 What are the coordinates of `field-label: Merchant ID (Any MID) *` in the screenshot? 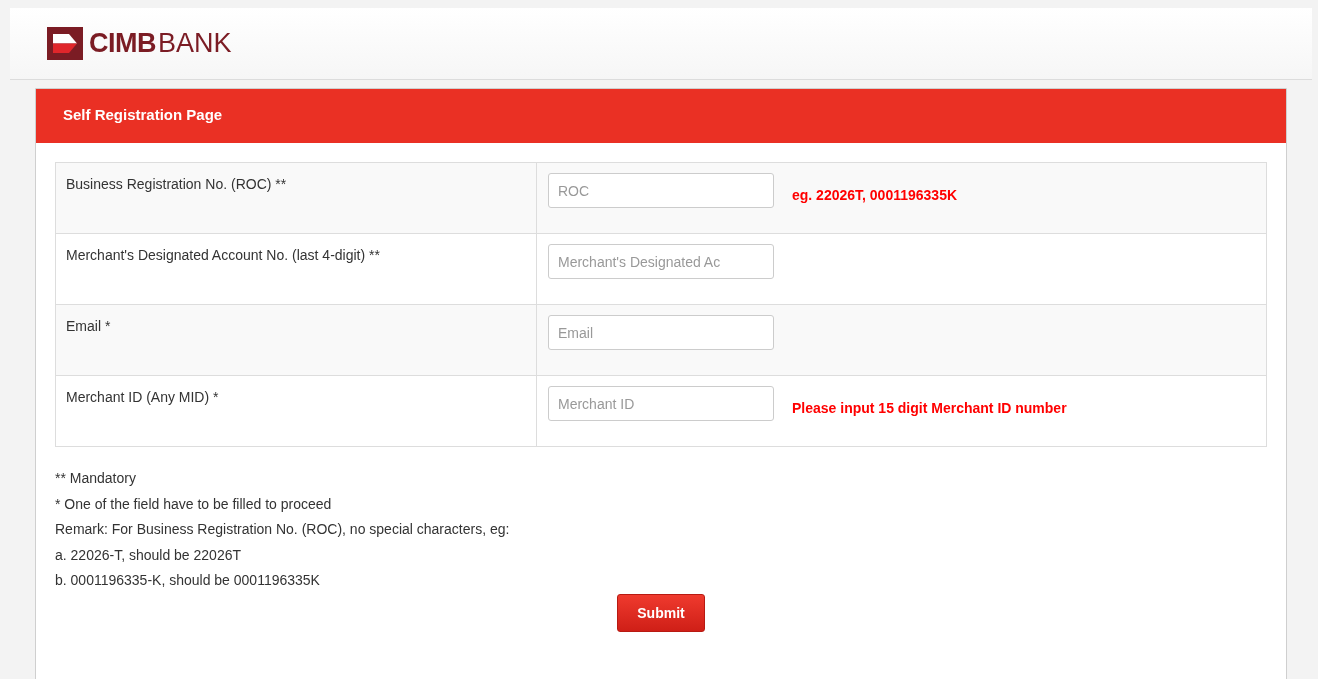 It's located at (142, 397).